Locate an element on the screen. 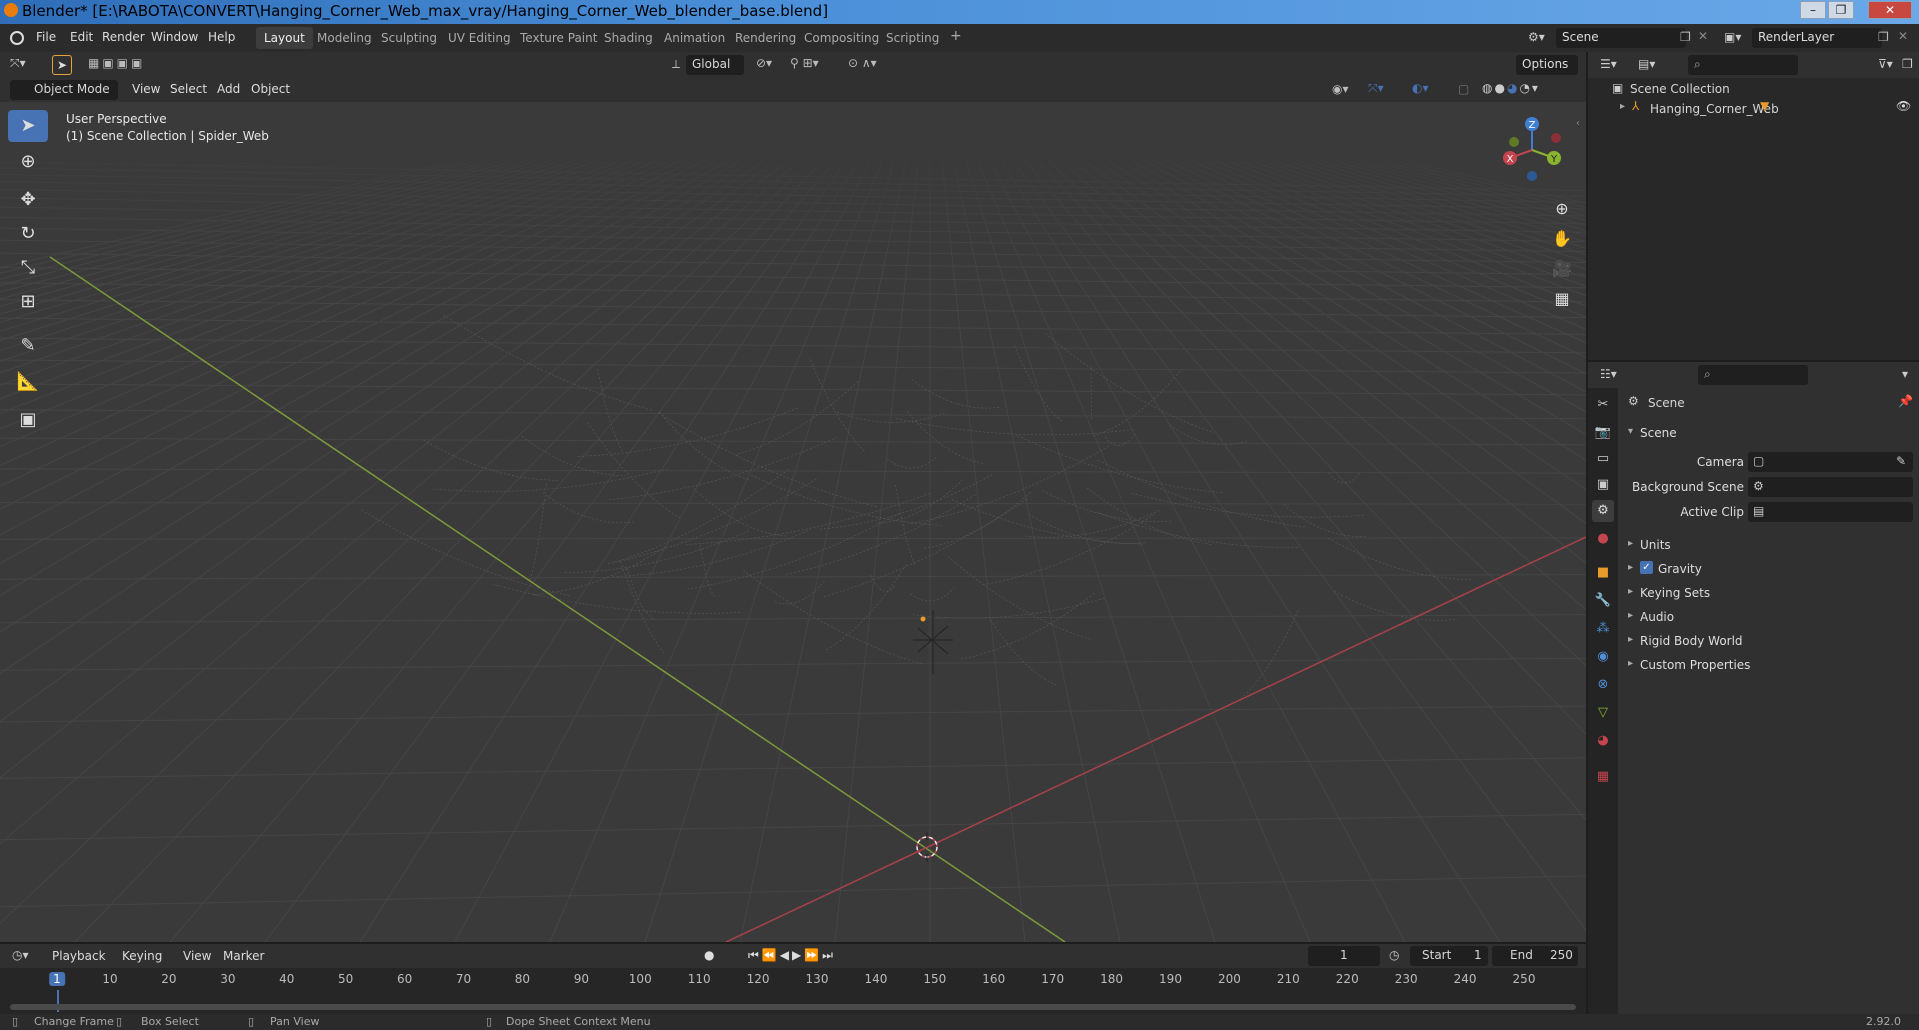  editor-type-icon: ⤧▾ is located at coordinates (18, 63).